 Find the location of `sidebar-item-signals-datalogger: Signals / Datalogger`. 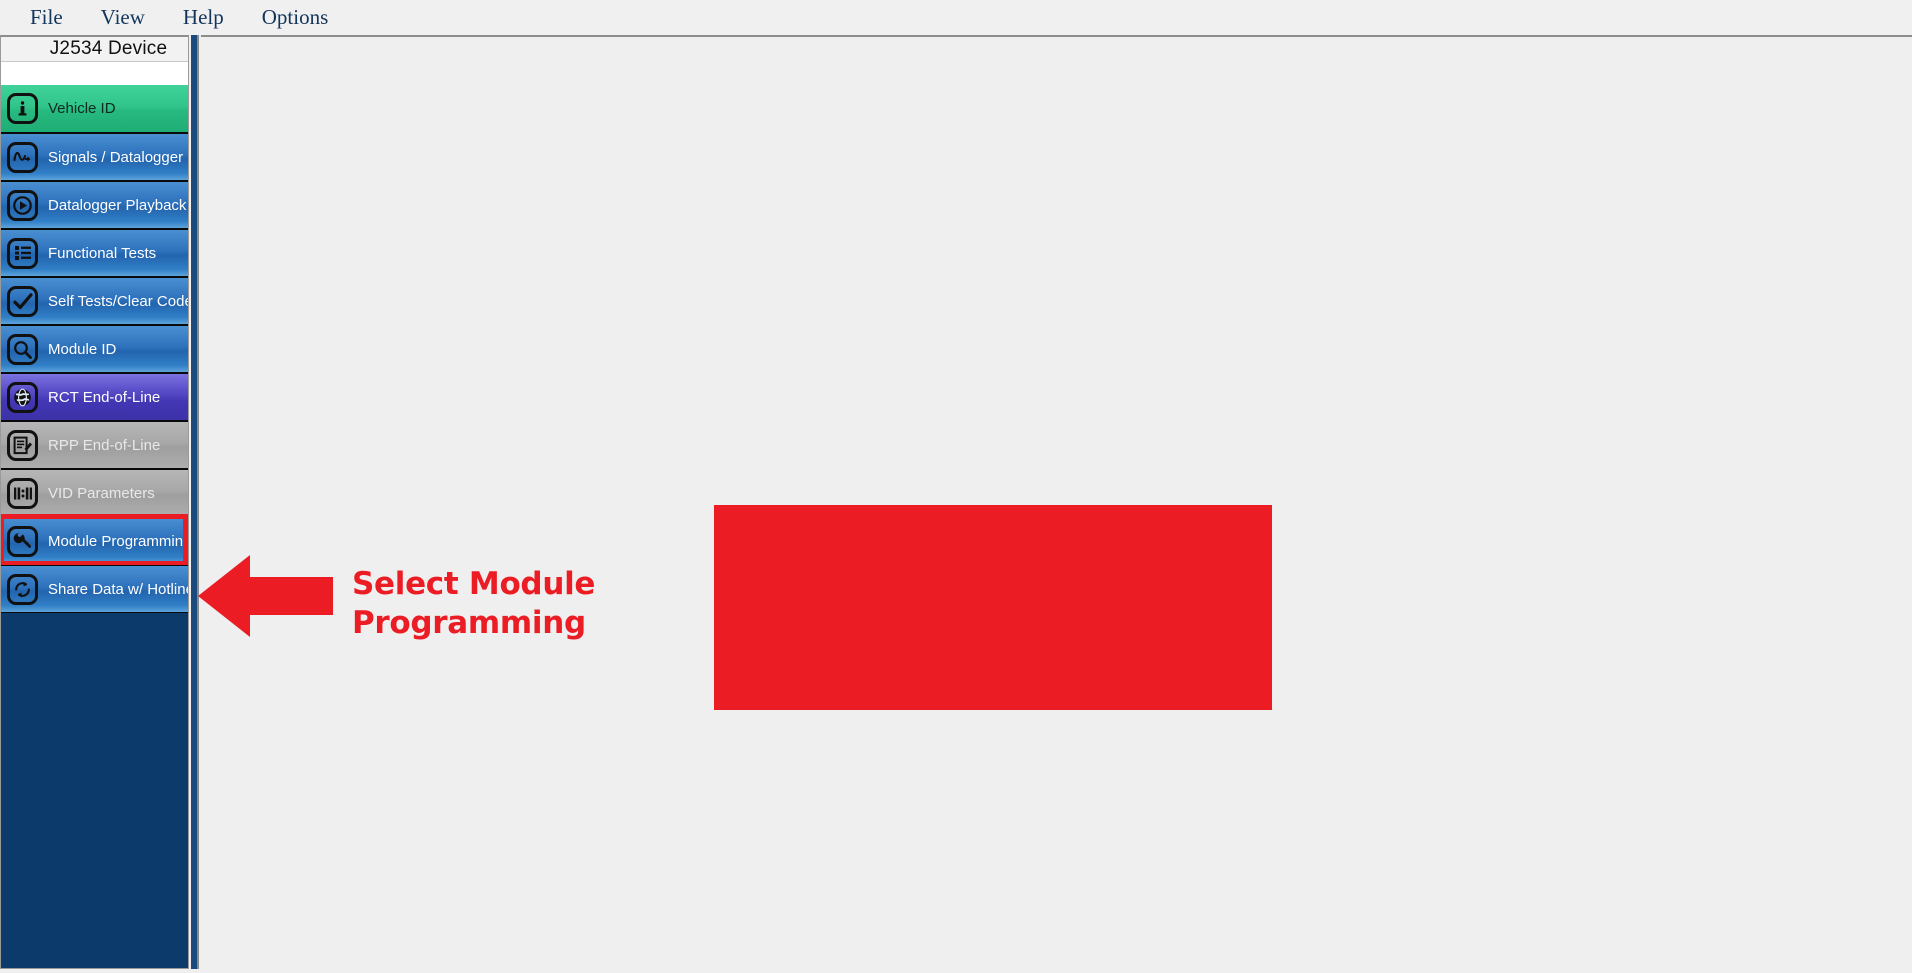

sidebar-item-signals-datalogger: Signals / Datalogger is located at coordinates (94, 157).